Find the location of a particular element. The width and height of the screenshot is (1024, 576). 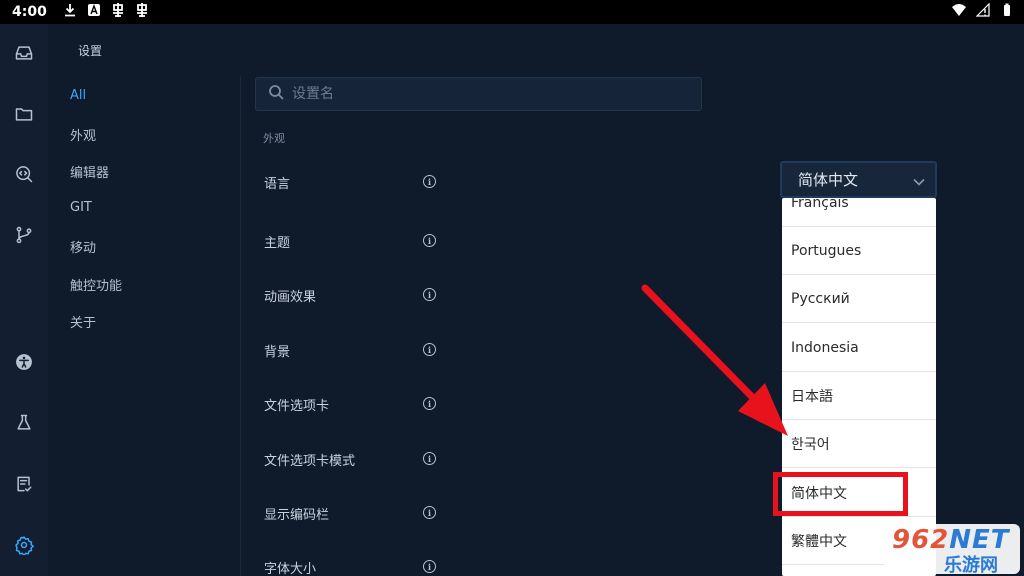

accessibility-icon is located at coordinates (24, 362).